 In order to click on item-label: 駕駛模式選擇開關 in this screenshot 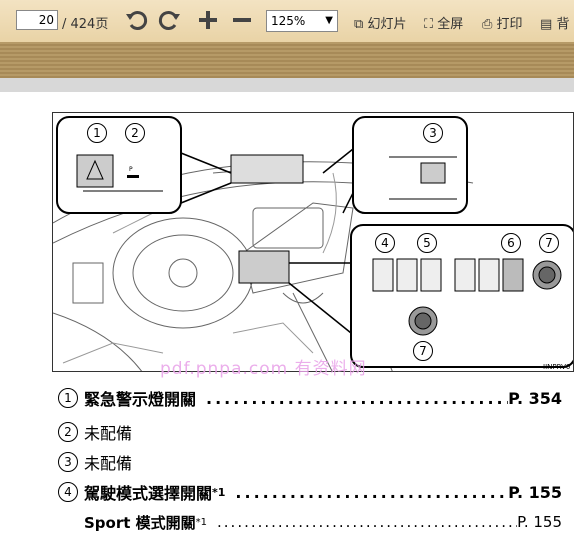, I will do `click(148, 493)`.